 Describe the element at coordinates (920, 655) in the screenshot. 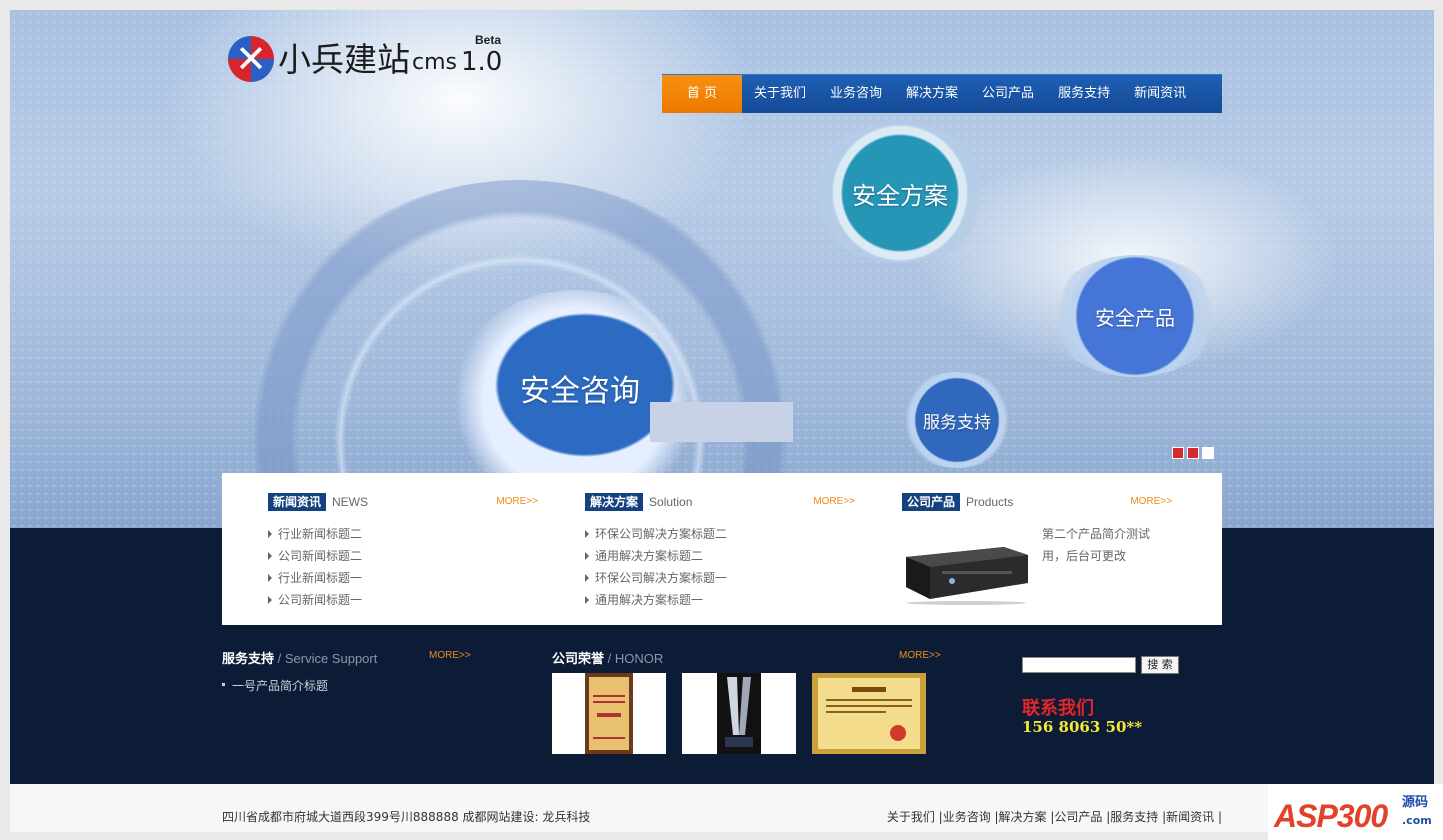

I see `honor-more-link: MORE>>` at that location.